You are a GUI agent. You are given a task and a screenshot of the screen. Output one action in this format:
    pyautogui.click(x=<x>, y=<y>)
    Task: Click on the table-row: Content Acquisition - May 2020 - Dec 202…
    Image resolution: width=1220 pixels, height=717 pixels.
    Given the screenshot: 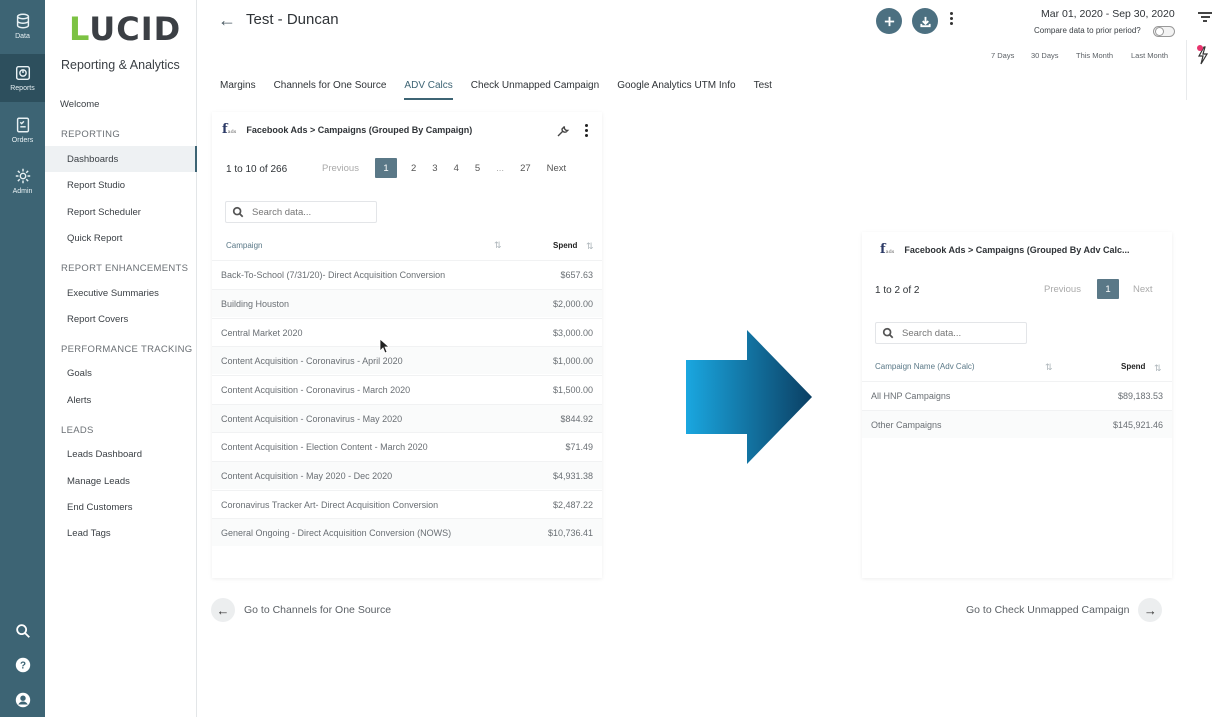 What is the action you would take?
    pyautogui.click(x=407, y=475)
    